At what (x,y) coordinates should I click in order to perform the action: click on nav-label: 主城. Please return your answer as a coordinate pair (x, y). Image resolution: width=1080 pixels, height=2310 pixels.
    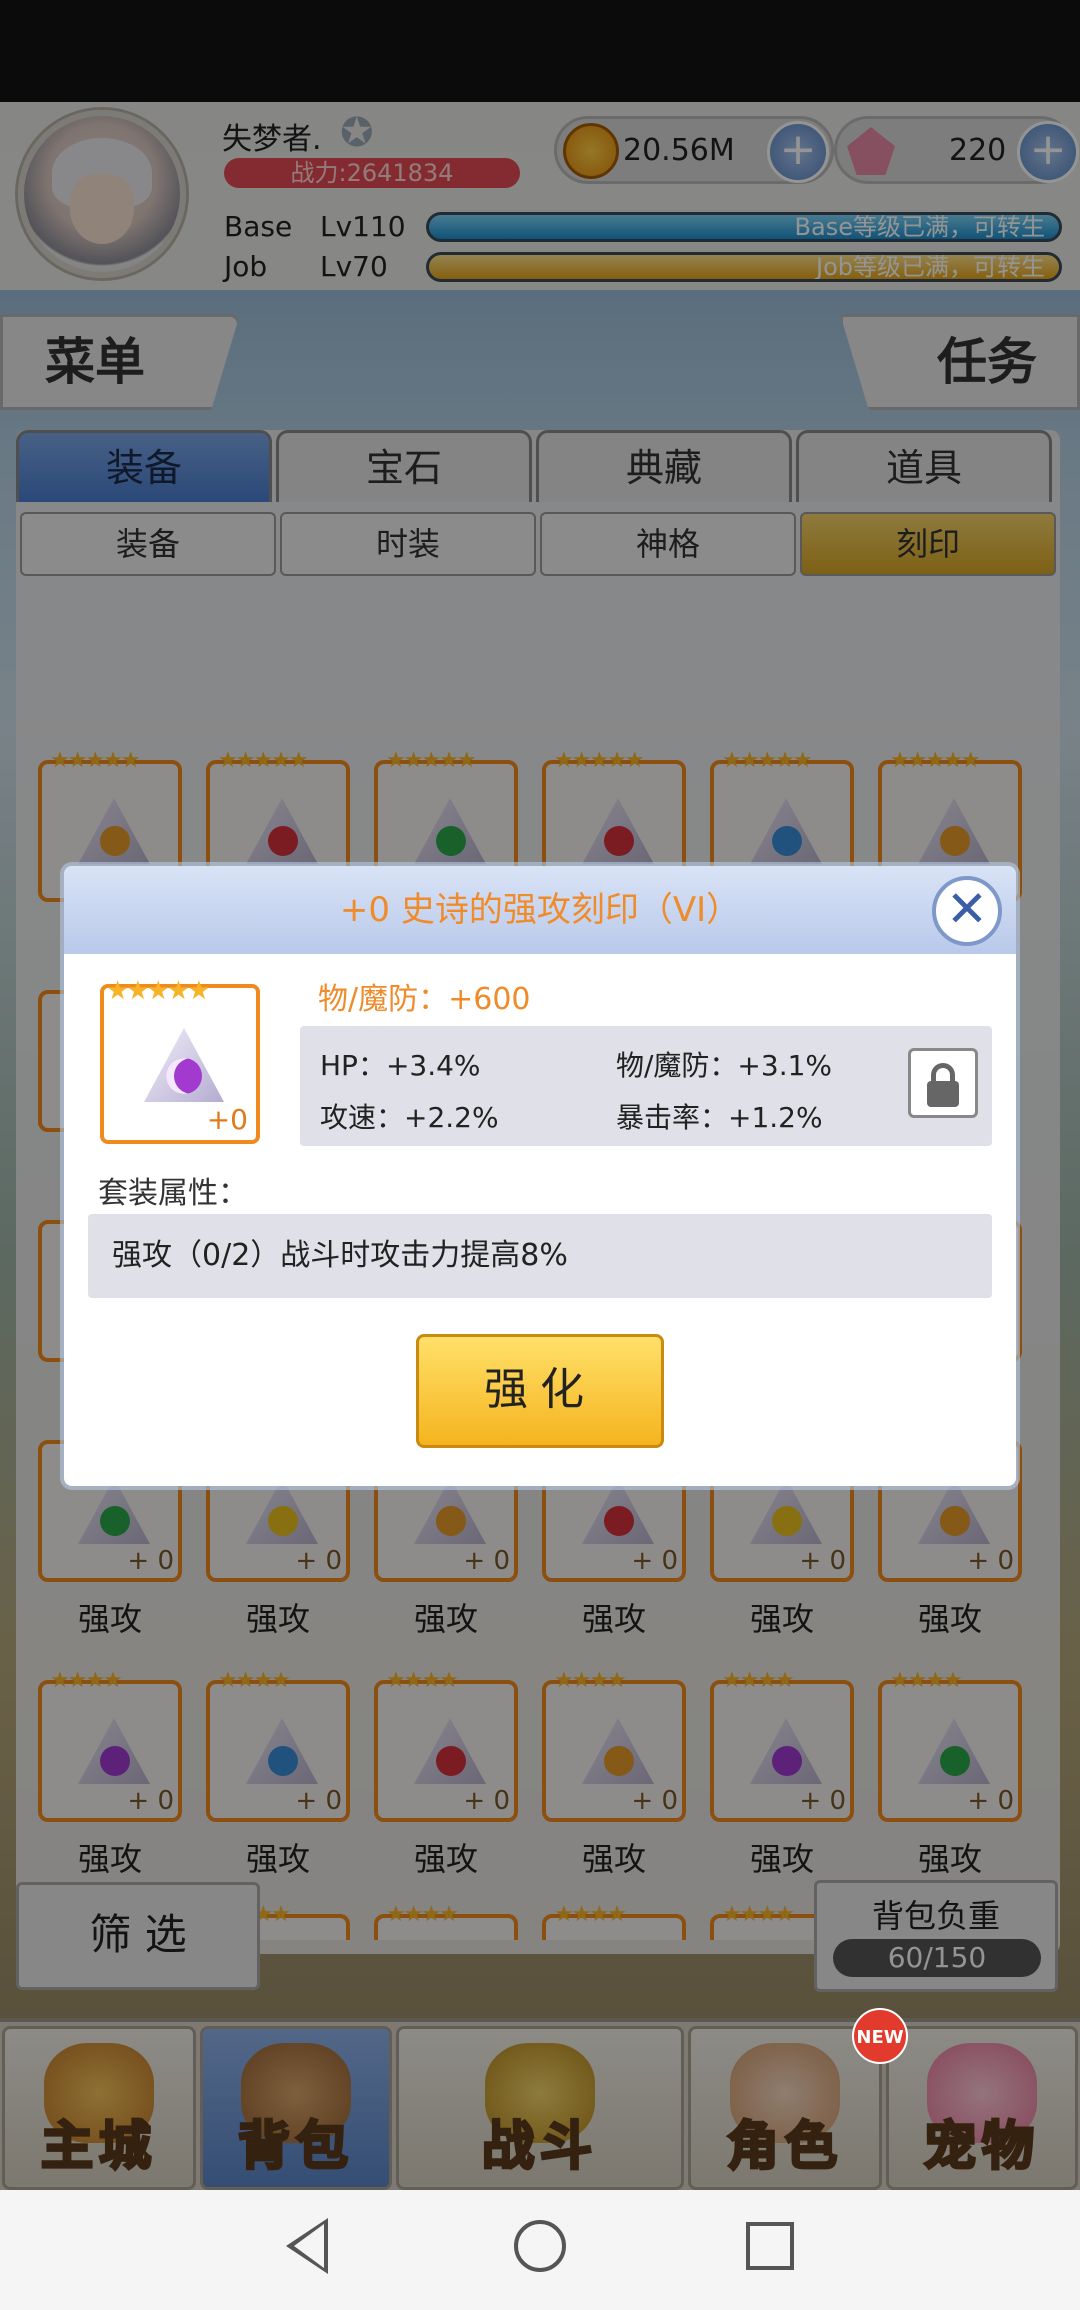
    Looking at the image, I should click on (98, 2147).